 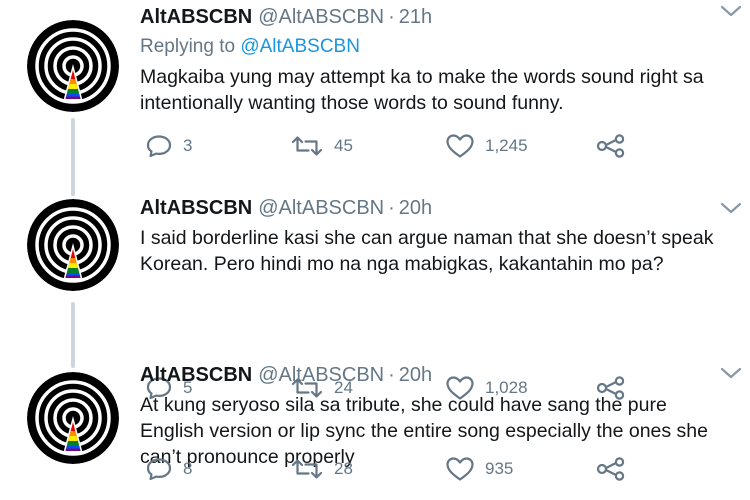 I want to click on reply-count: 3, so click(x=188, y=145).